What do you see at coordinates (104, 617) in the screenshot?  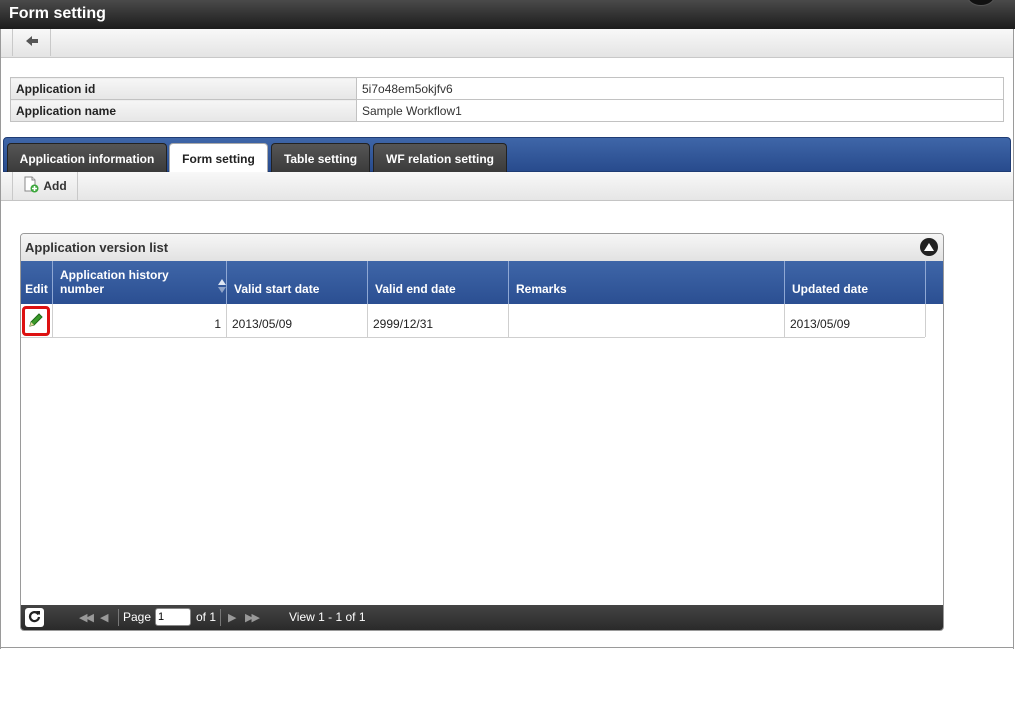 I see `prev-page-icon: ◀` at bounding box center [104, 617].